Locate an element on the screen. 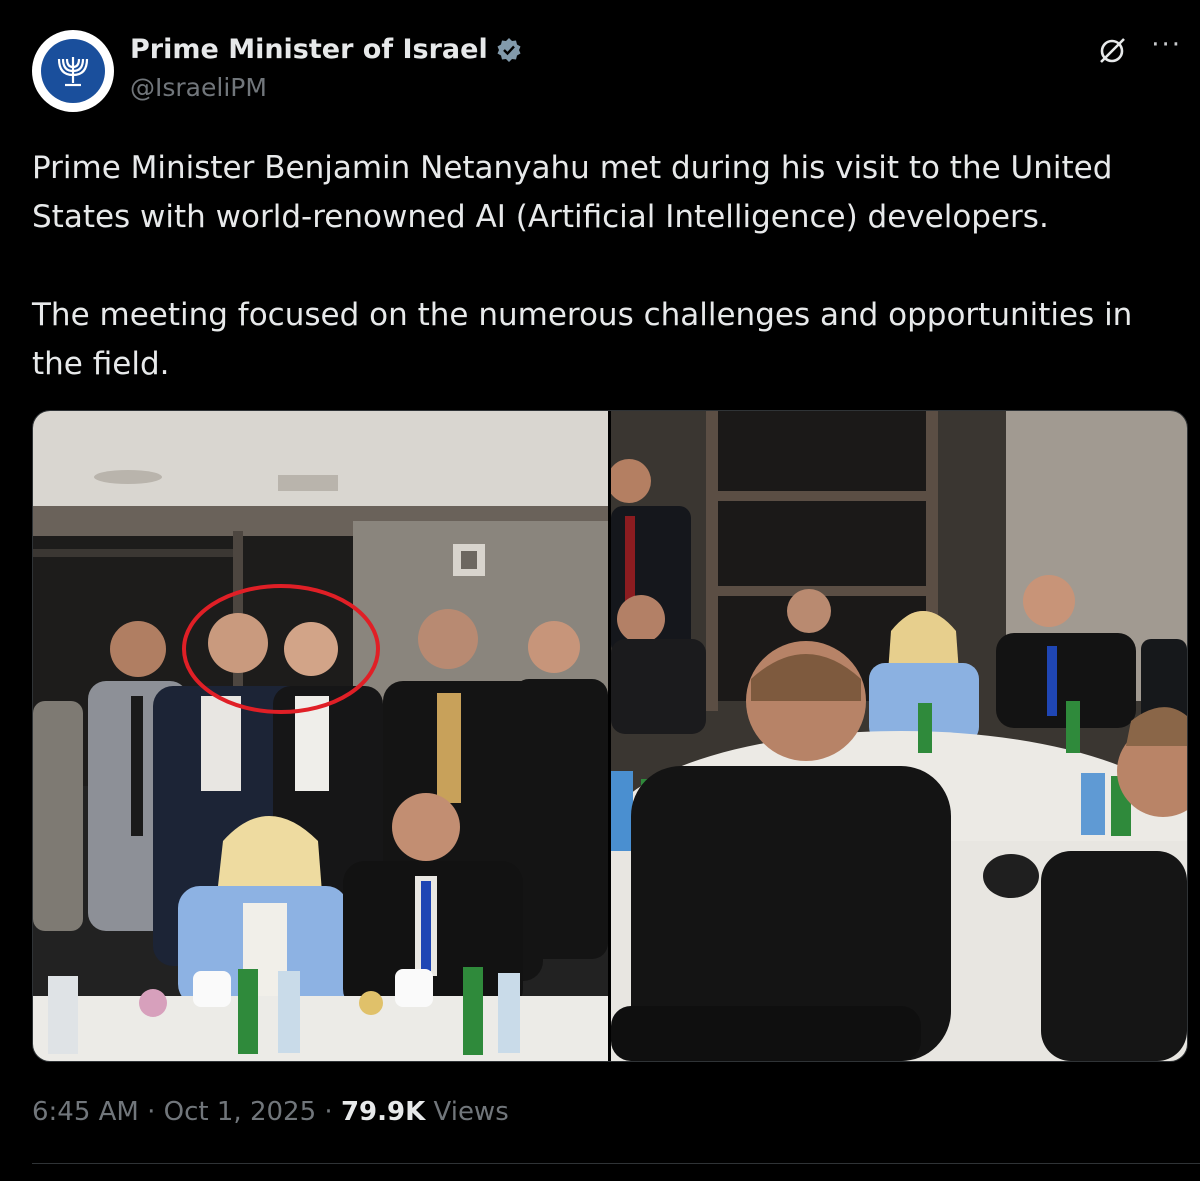 This screenshot has width=1200, height=1181. views-count: 79.9K is located at coordinates (383, 1112).